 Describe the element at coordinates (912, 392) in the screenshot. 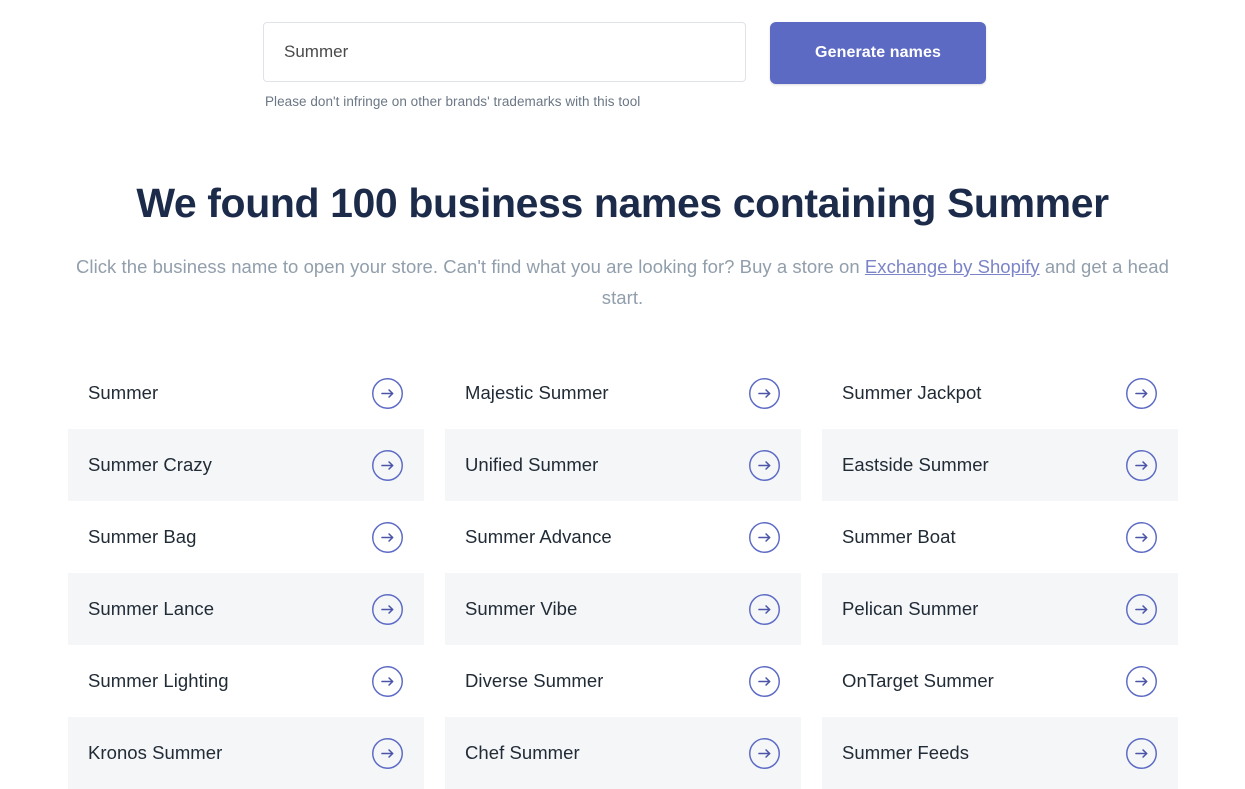

I see `business-name-label: Summer Jackpot` at that location.